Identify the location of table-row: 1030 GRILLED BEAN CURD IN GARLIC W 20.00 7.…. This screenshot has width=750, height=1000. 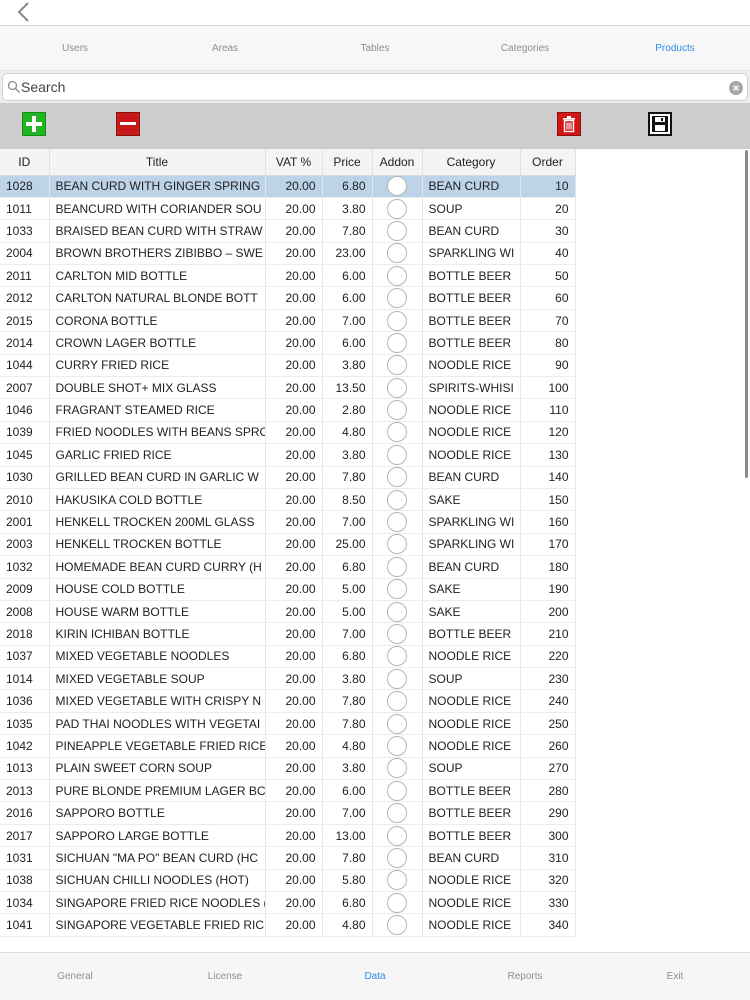
(288, 477).